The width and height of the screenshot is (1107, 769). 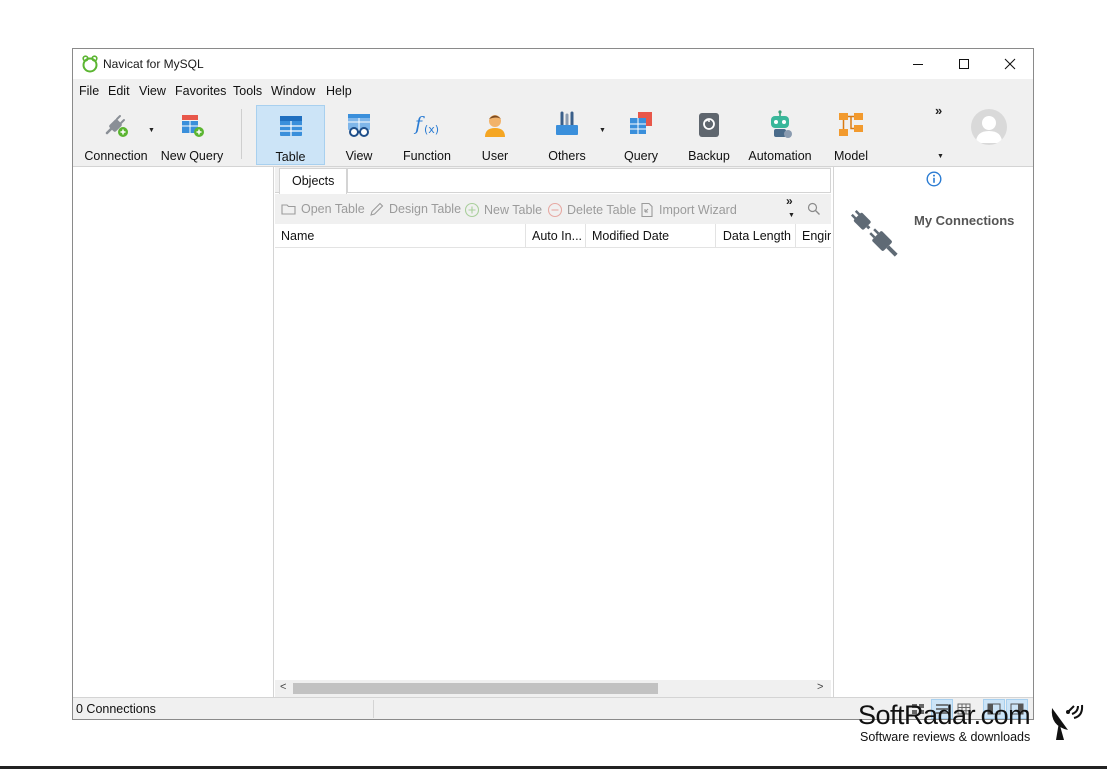 What do you see at coordinates (359, 125) in the screenshot?
I see `view-icon` at bounding box center [359, 125].